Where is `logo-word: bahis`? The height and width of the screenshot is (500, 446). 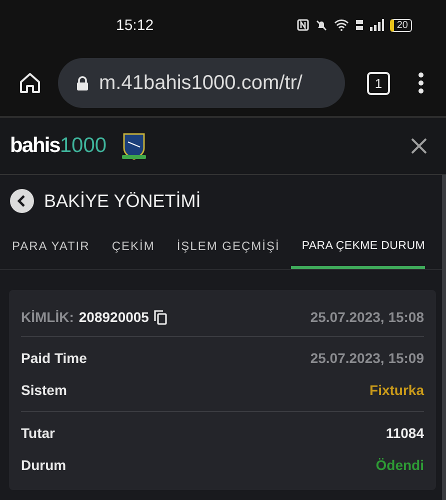
logo-word: bahis is located at coordinates (35, 146).